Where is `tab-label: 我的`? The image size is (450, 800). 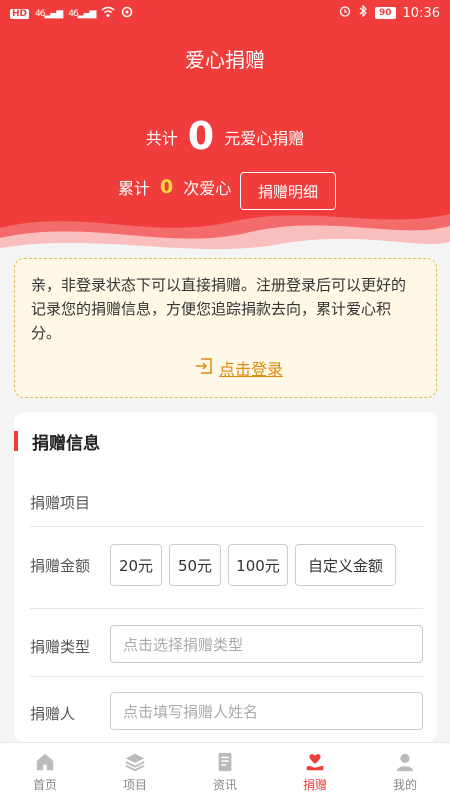
tab-label: 我的 is located at coordinates (404, 784).